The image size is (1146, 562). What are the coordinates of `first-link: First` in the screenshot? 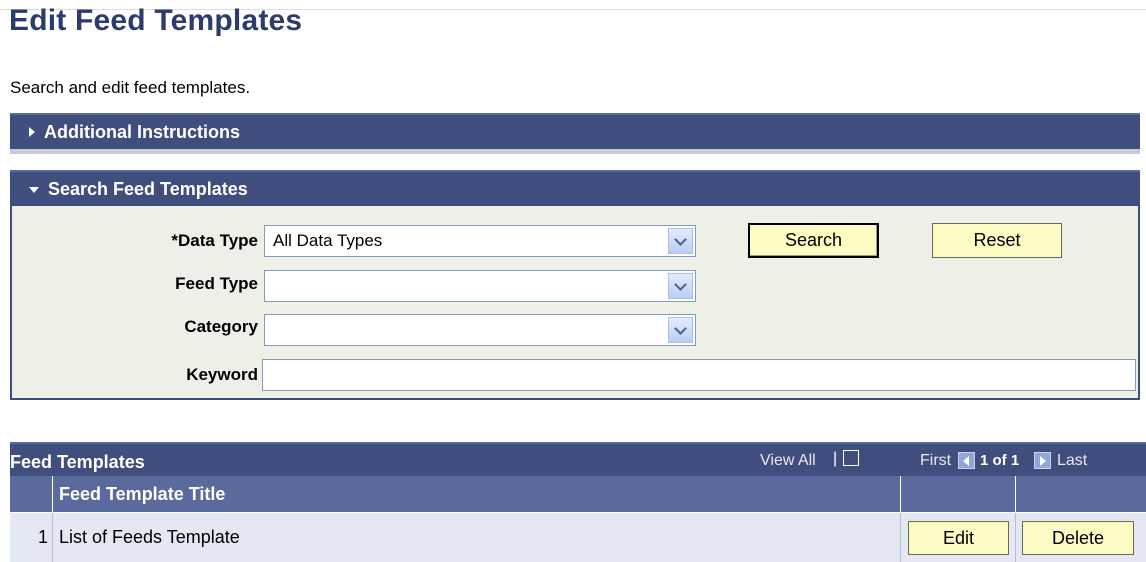 It's located at (935, 461).